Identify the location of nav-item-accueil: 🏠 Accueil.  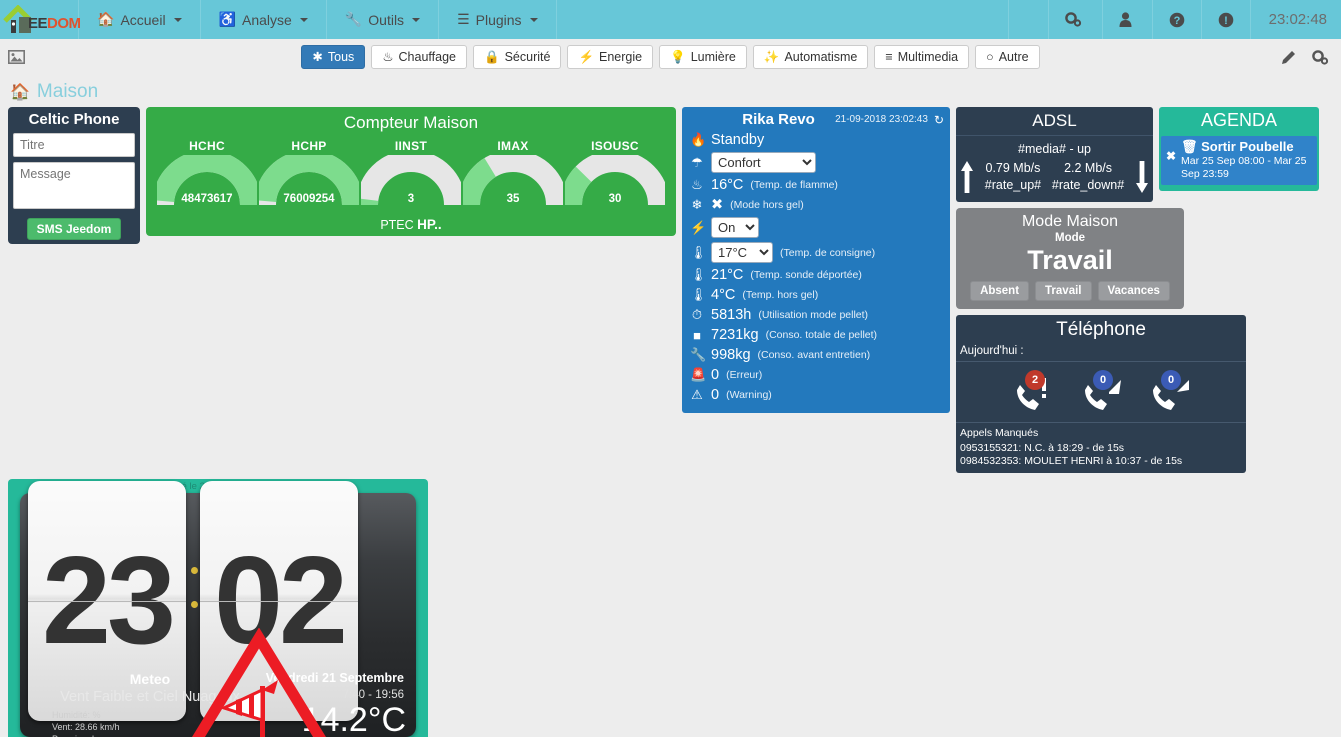
(140, 19).